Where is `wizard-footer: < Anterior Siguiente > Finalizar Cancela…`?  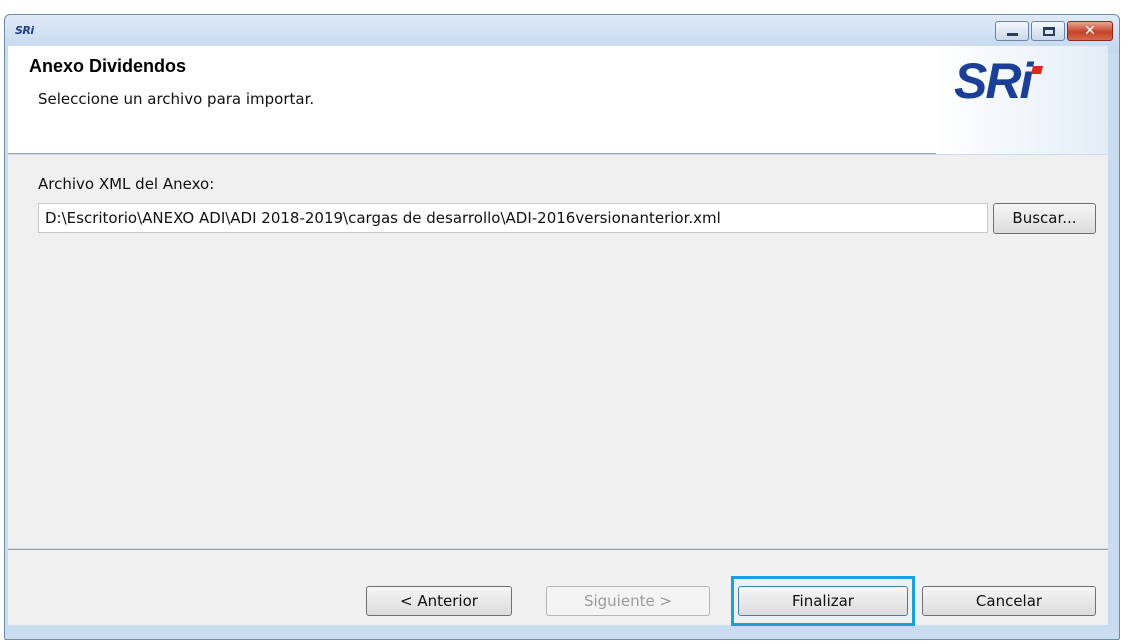
wizard-footer: < Anterior Siguiente > Finalizar Cancela… is located at coordinates (558, 587).